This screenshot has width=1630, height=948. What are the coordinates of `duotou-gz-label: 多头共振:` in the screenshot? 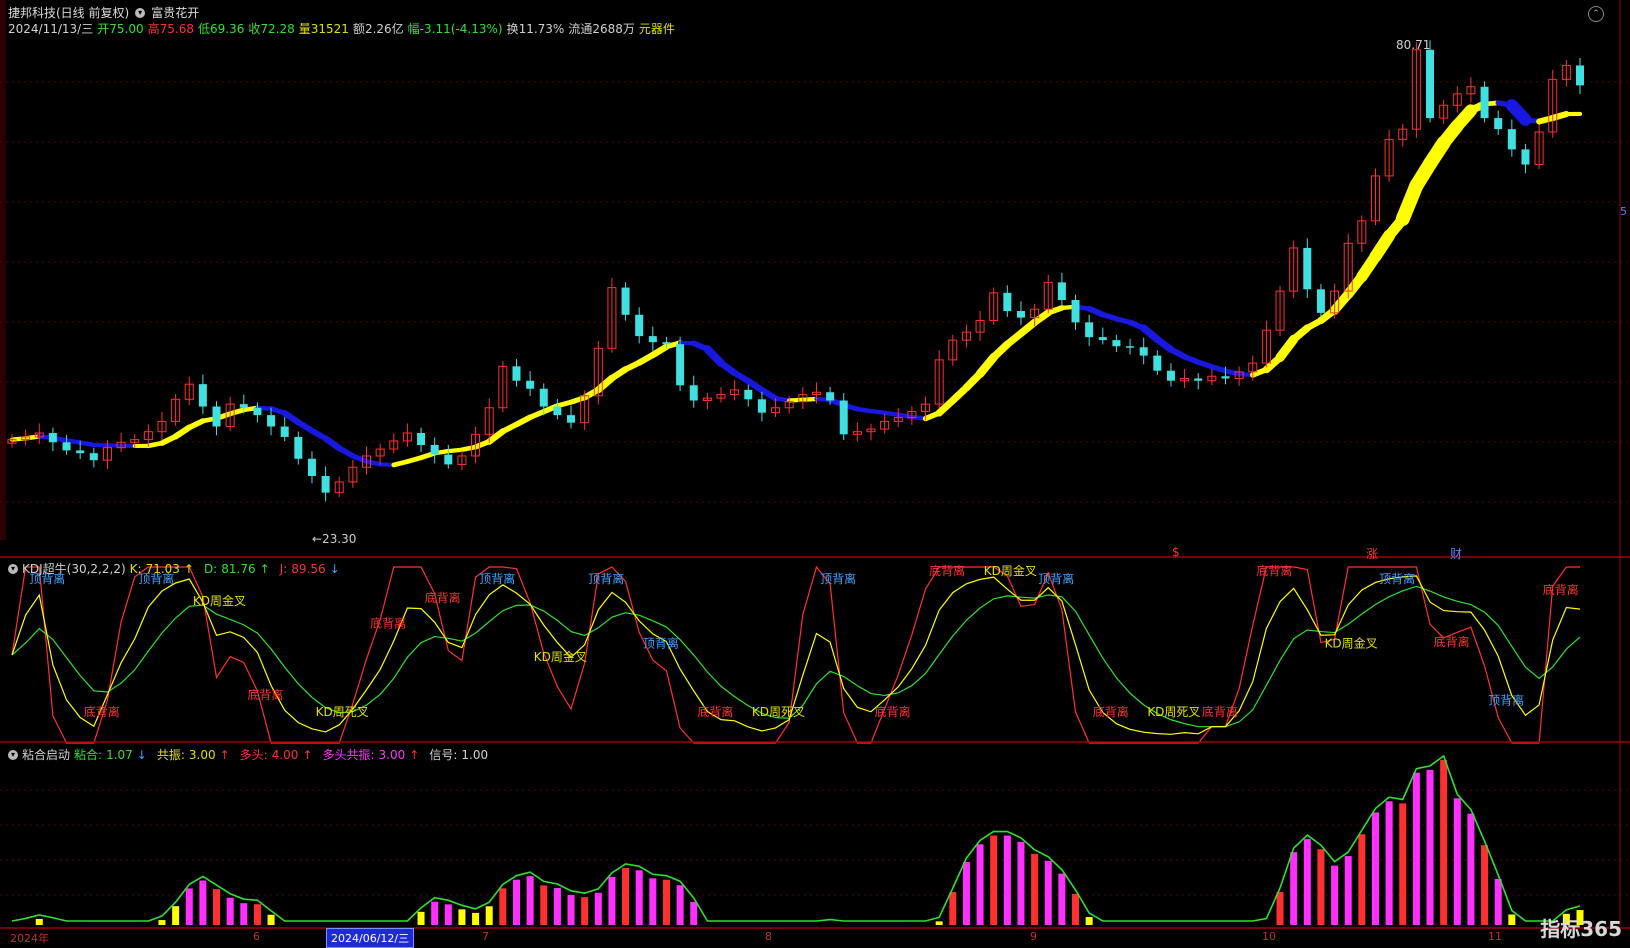 It's located at (348, 755).